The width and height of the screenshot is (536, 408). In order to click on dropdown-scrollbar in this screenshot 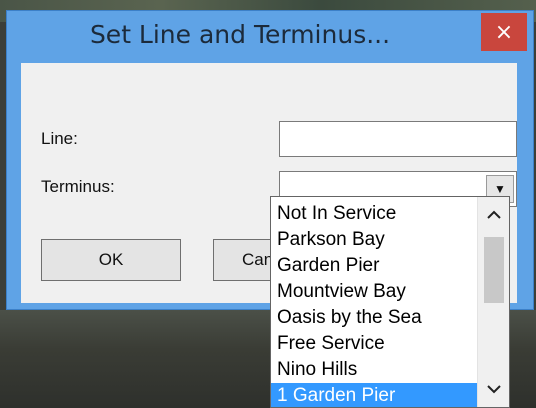, I will do `click(493, 302)`.